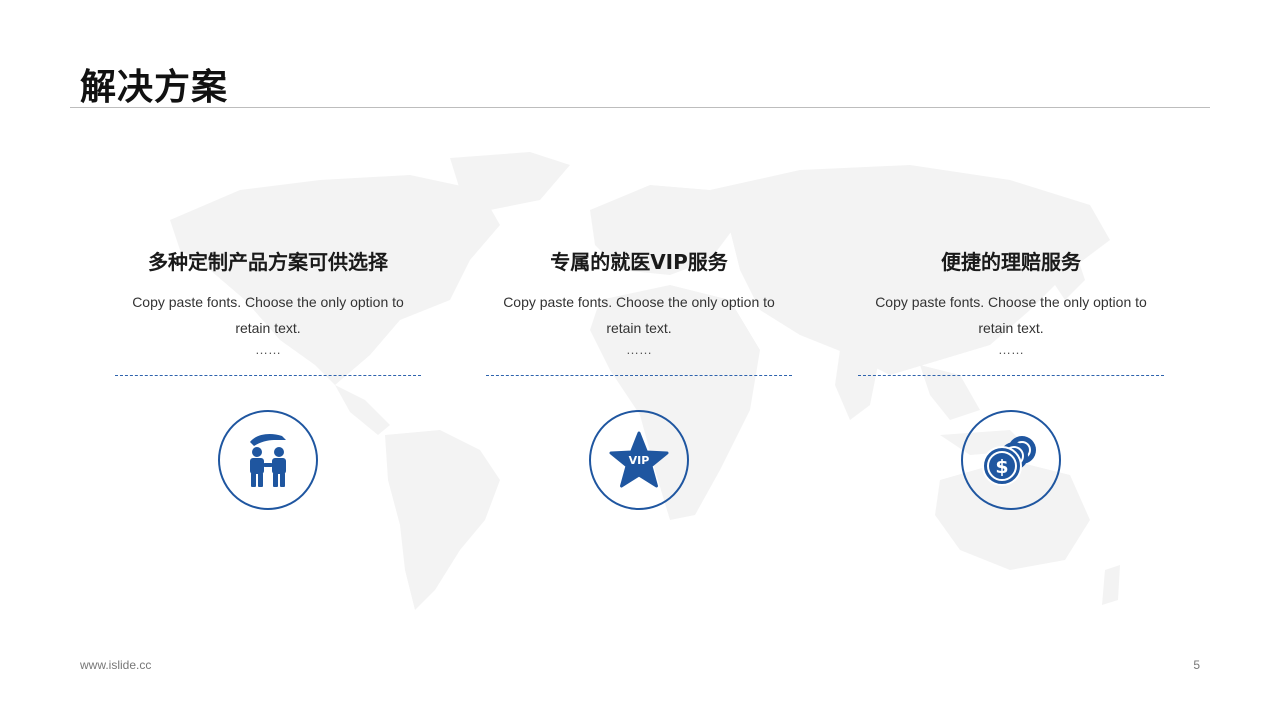 Image resolution: width=1280 pixels, height=720 pixels. I want to click on slide-title: 解决方案, so click(154, 87).